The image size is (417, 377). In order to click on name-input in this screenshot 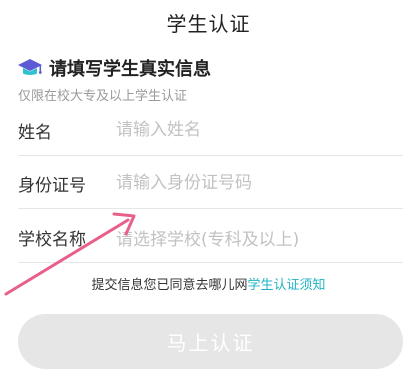, I will do `click(259, 130)`.